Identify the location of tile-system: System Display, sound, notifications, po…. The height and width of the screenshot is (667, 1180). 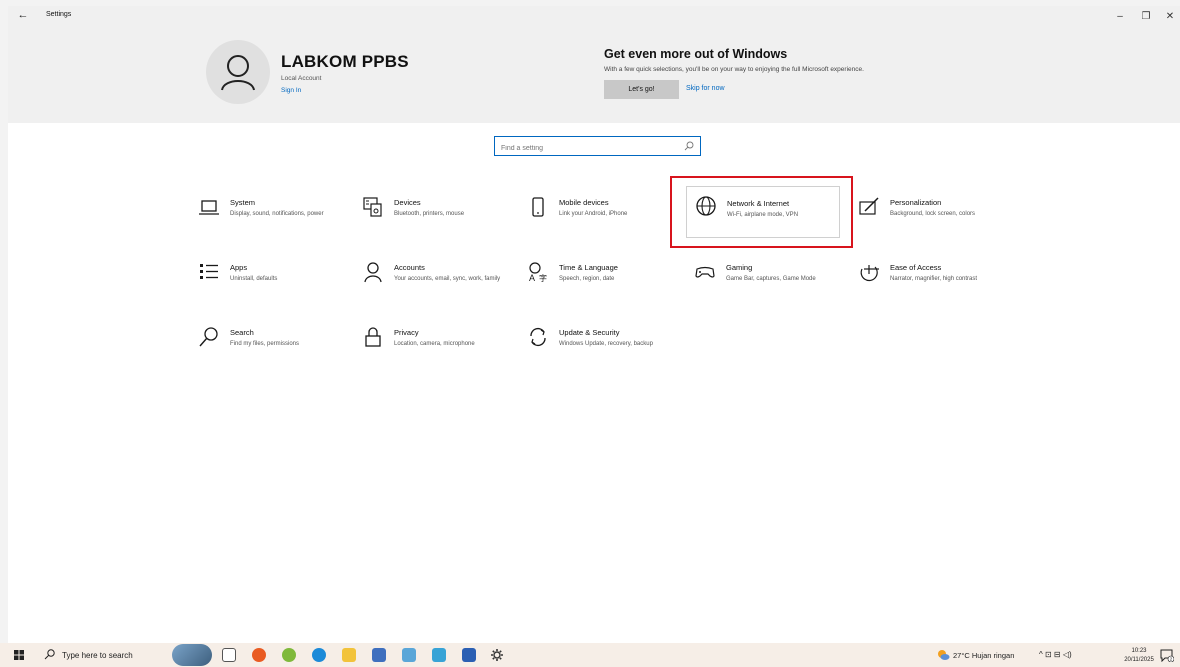
(278, 222).